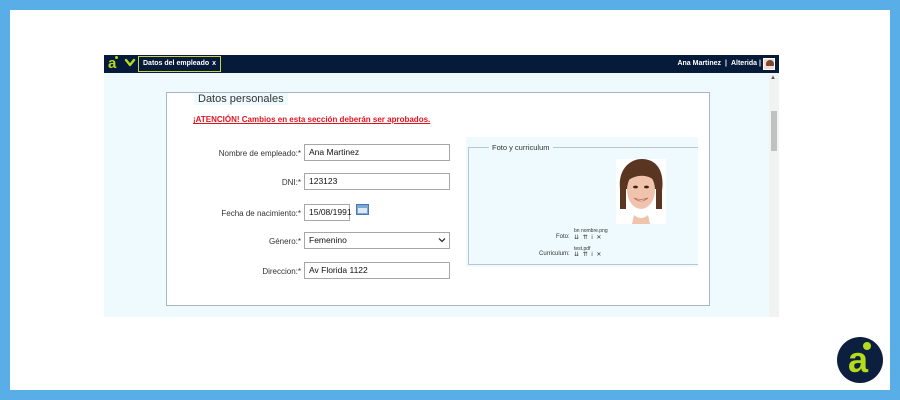  I want to click on section-title: Datos personales, so click(241, 99).